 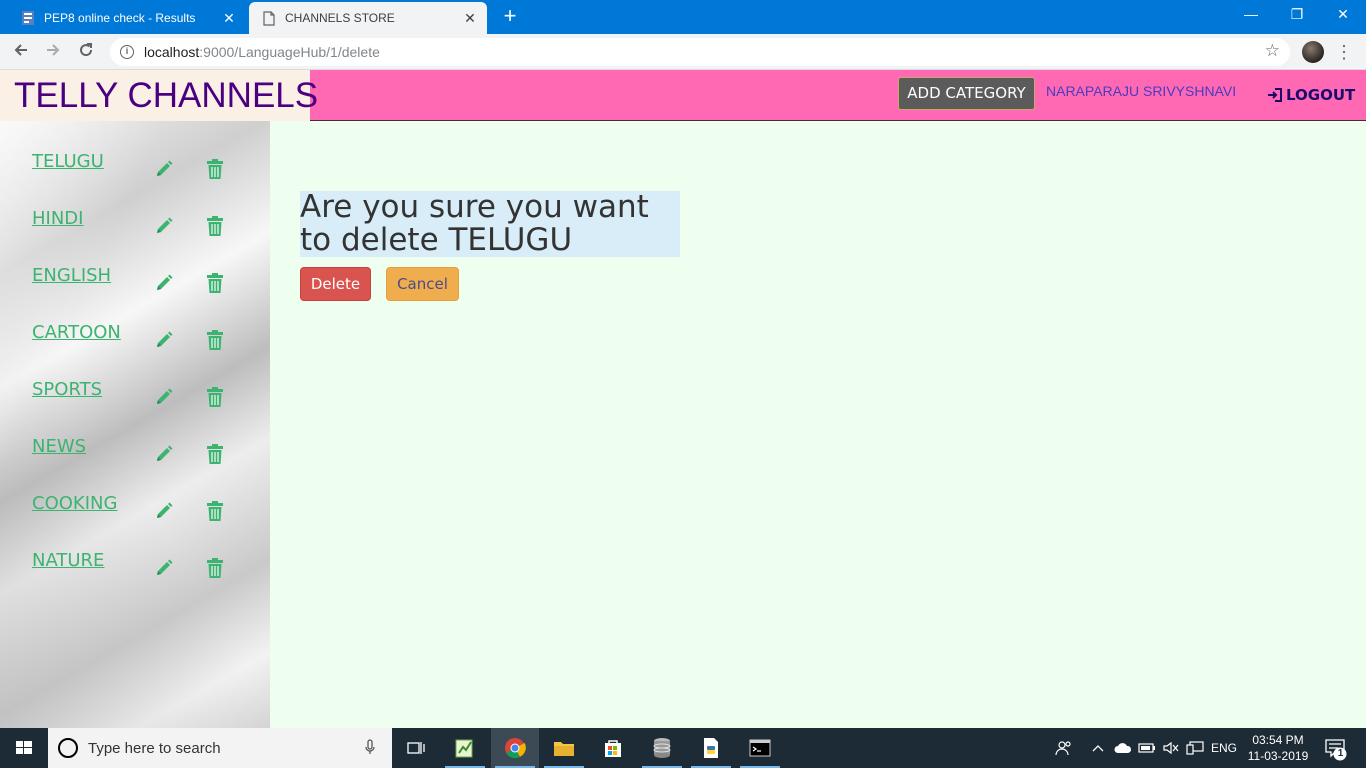 What do you see at coordinates (1278, 756) in the screenshot?
I see `clock-date: 11-03-2019` at bounding box center [1278, 756].